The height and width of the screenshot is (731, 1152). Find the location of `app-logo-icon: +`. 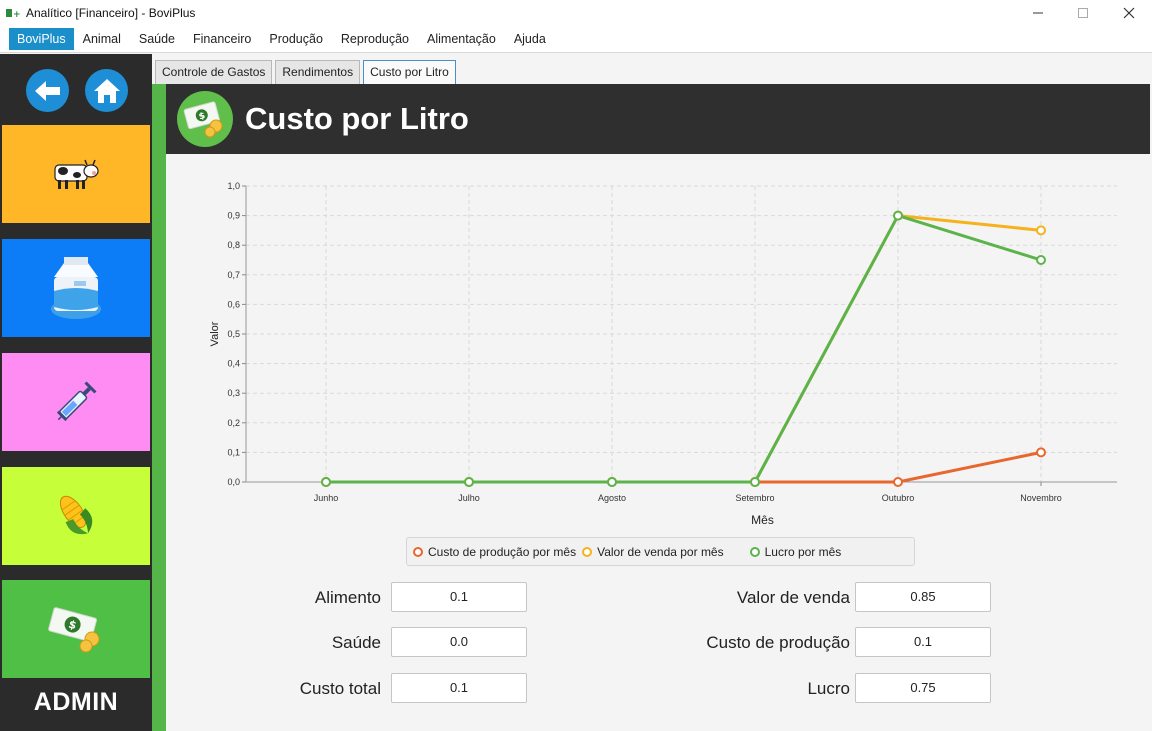

app-logo-icon: + is located at coordinates (13, 13).